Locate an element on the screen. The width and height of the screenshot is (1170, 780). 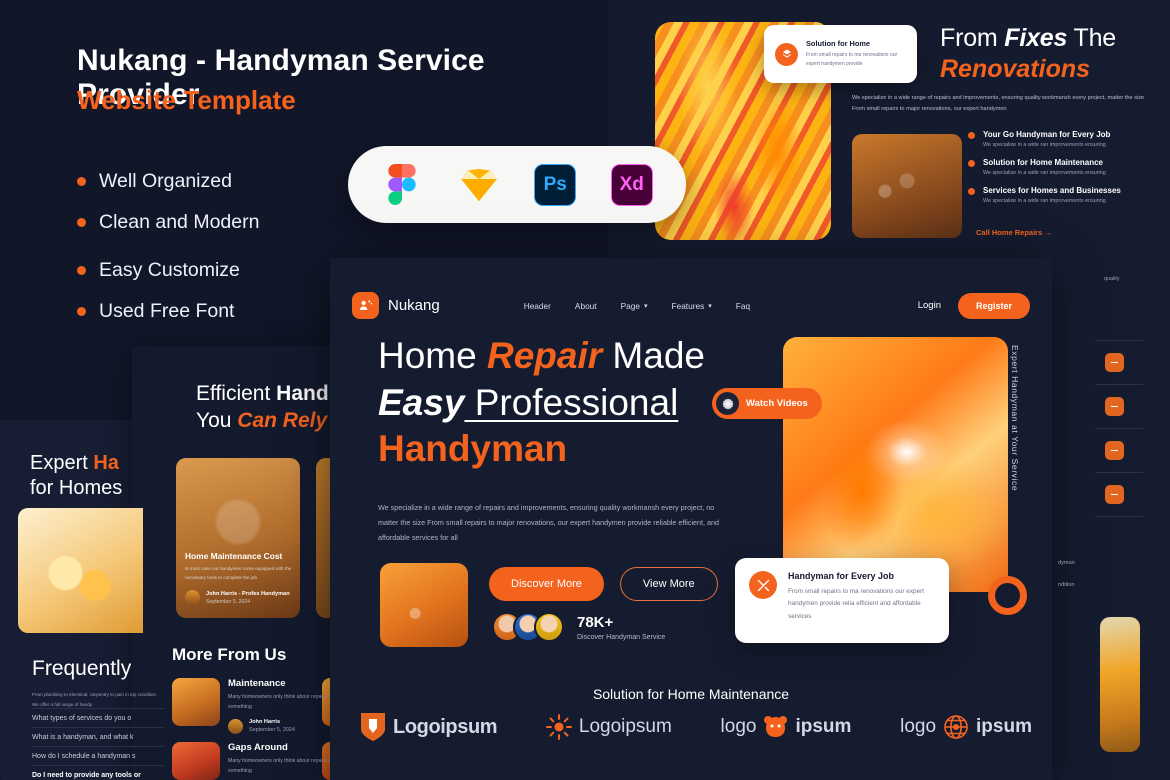
fixes-line1-a: From is located at coordinates (972, 38).